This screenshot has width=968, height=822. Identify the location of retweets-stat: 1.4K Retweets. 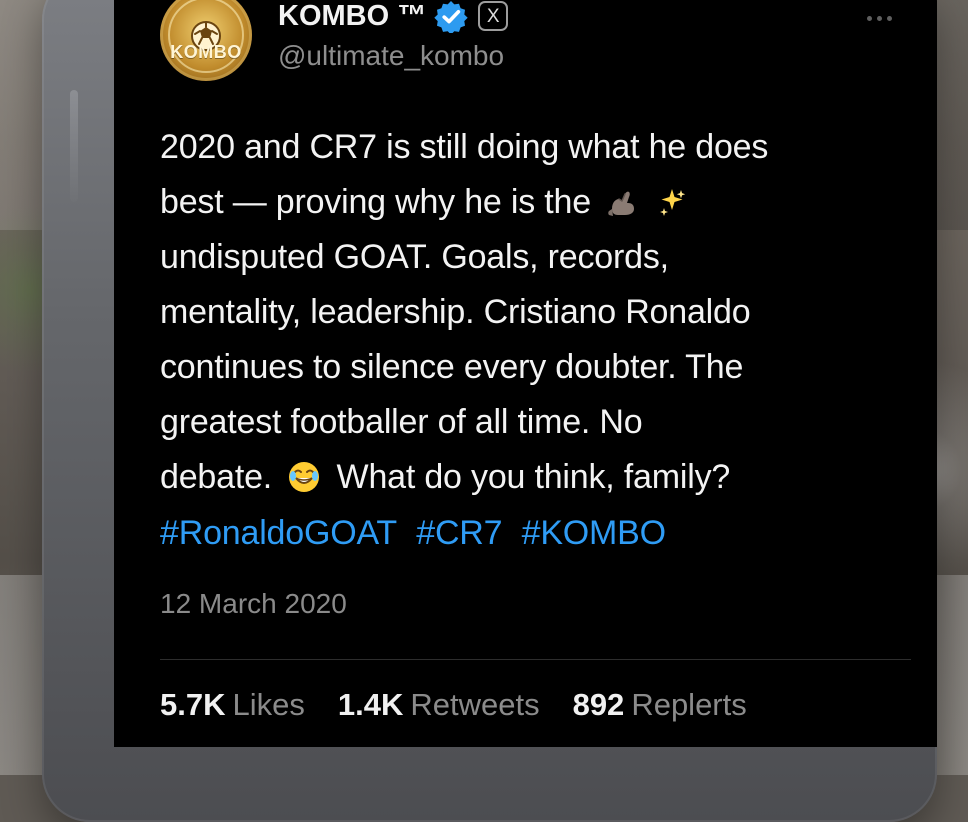
(439, 704).